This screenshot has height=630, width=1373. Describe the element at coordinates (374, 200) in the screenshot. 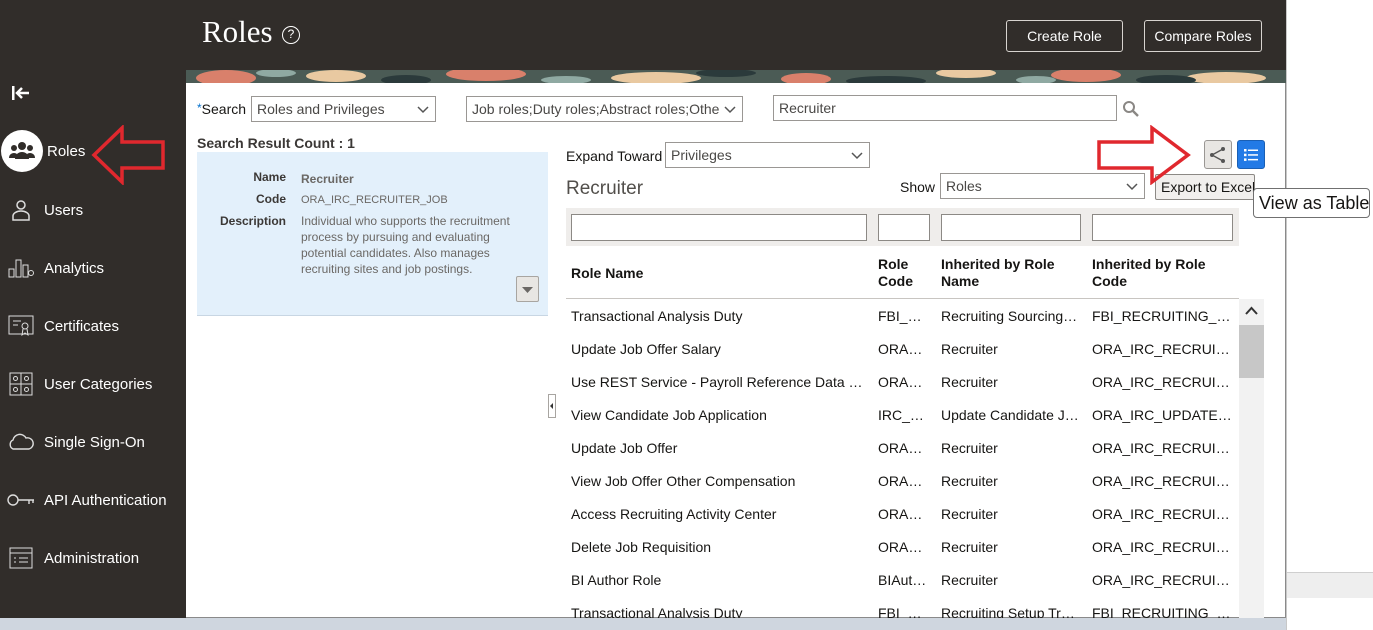

I see `role-code-value: ORA_IRC_RECRUITER_JOB` at that location.